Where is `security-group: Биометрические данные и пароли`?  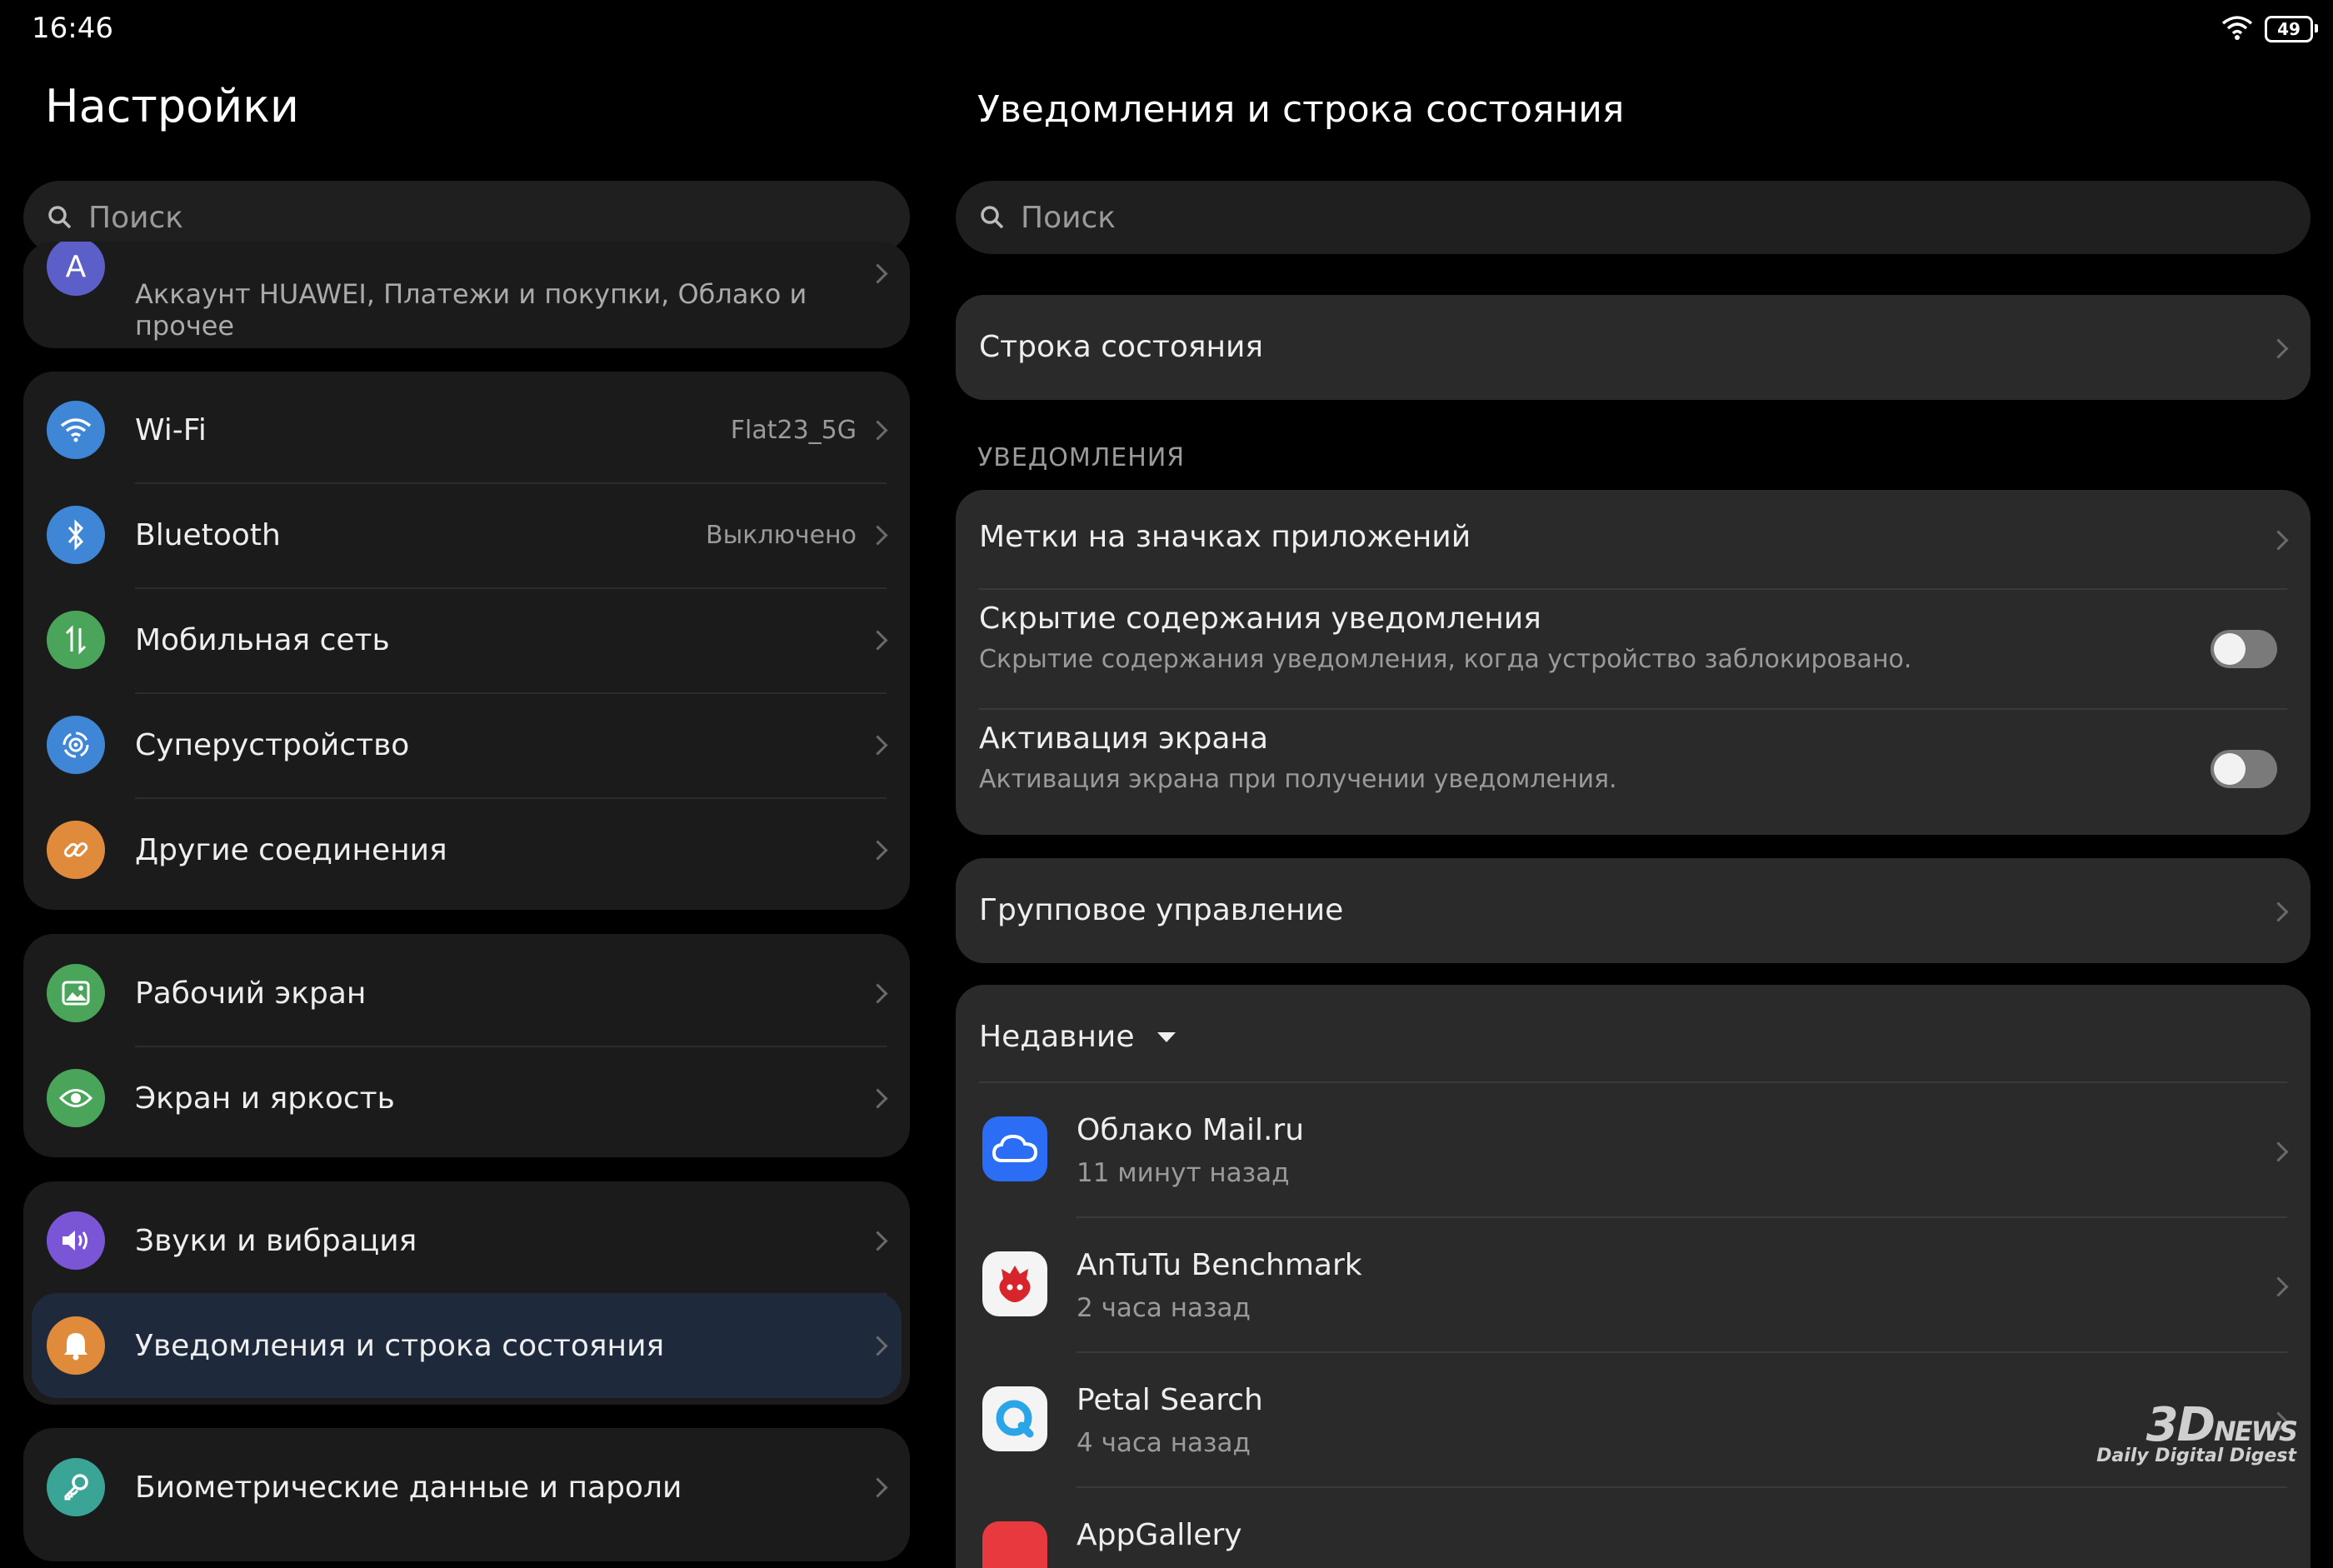 security-group: Биометрические данные и пароли is located at coordinates (467, 1494).